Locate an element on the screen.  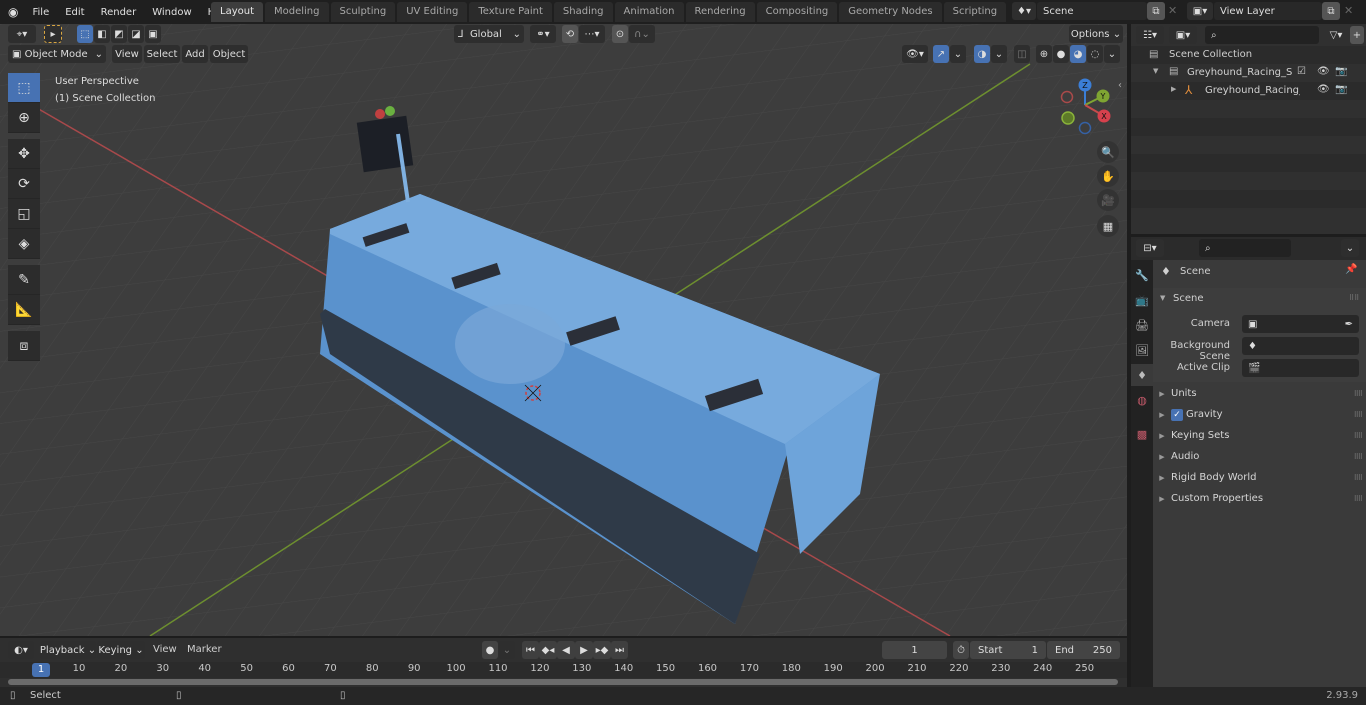
units-panel: ▶ Units ⠿⠿ is located at coordinates (1259, 393).